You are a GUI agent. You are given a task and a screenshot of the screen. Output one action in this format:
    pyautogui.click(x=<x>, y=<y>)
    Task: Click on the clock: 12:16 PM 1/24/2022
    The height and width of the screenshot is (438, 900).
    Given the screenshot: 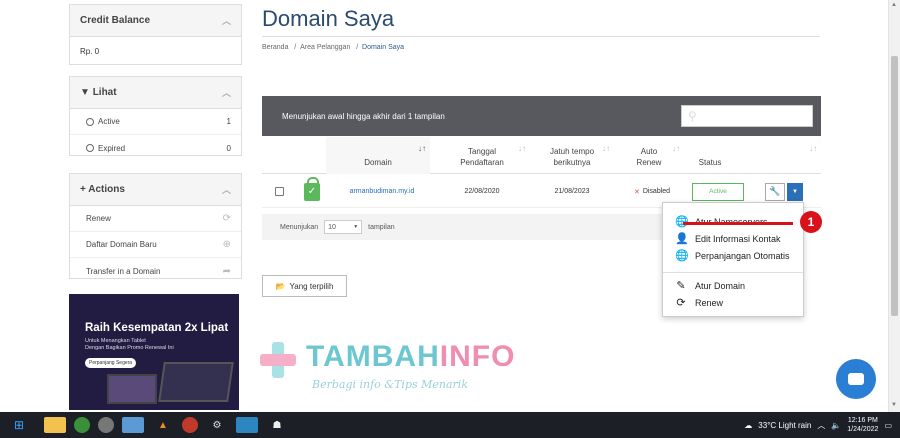 What is the action you would take?
    pyautogui.click(x=862, y=425)
    